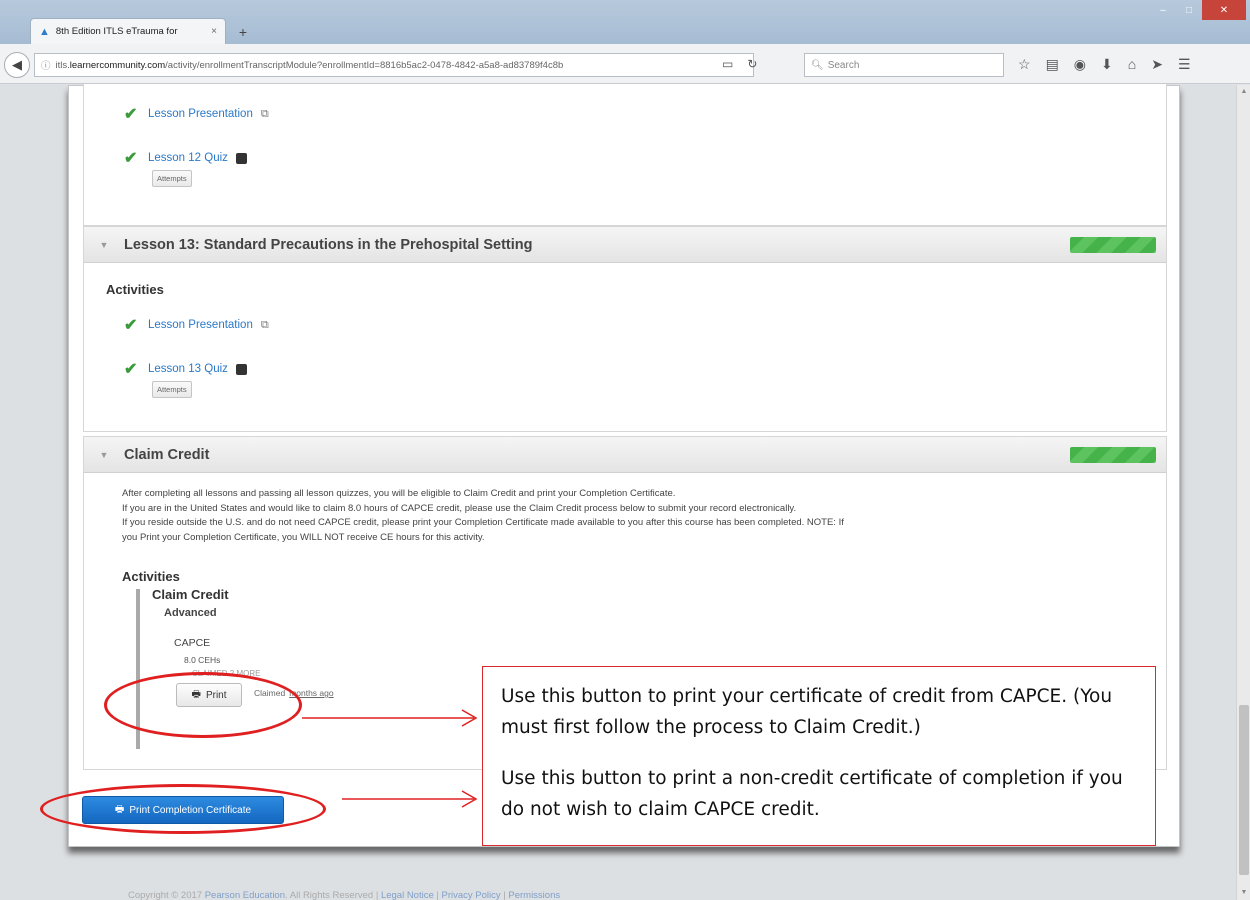  I want to click on site-info-icon: ⓘ, so click(46, 65).